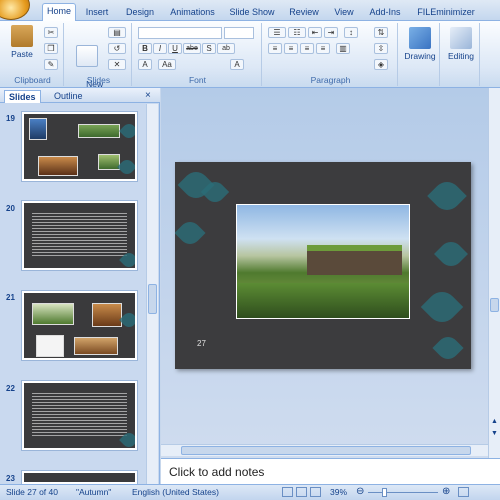 Image resolution: width=500 pixels, height=500 pixels. What do you see at coordinates (331, 54) in the screenshot?
I see `paragraph-group: ☰ ☷ ⇤ ⇥ ↕ ⇅ ≡ ≡ ≡ ≡ ▥ ⇳ ◈ Paragraph` at bounding box center [331, 54].